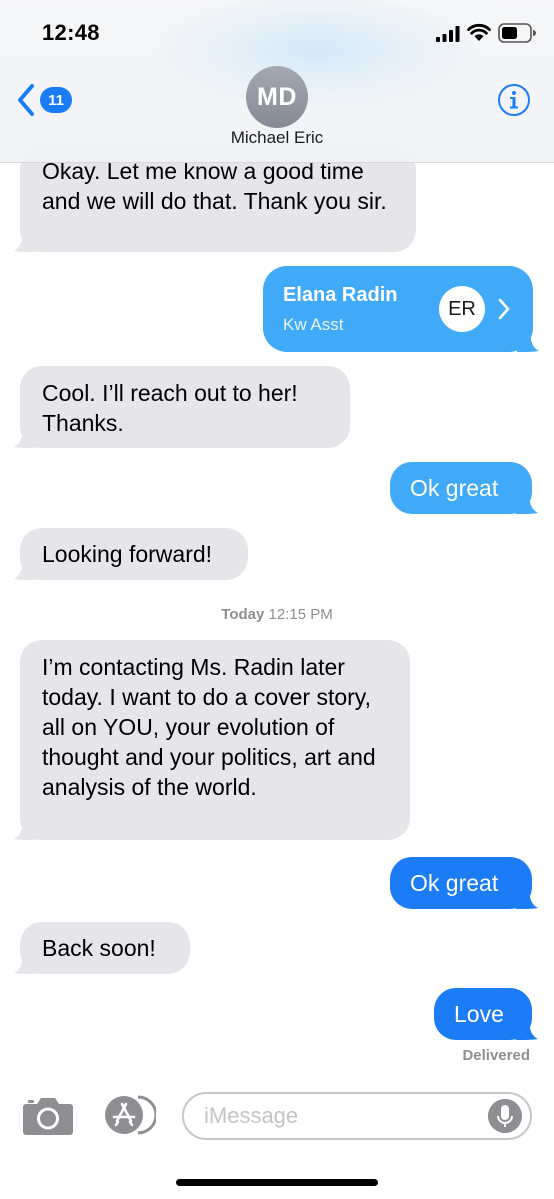  Describe the element at coordinates (251, 1115) in the screenshot. I see `imessage-placeholder: iMessage` at that location.